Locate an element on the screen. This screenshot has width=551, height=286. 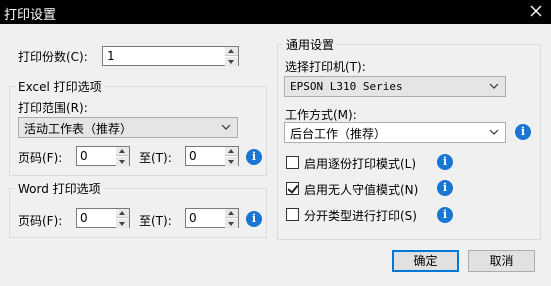
excel-page-from-up is located at coordinates (122, 151).